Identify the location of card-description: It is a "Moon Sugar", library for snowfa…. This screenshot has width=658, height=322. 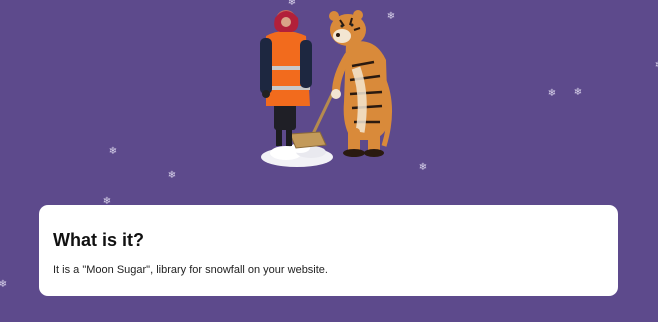
(190, 270).